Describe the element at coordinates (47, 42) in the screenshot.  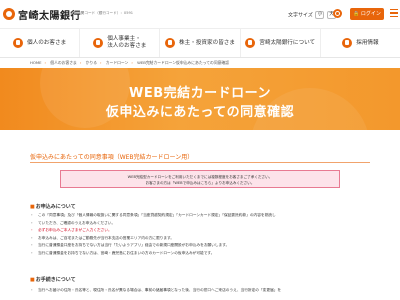
I see `nav-item-label: 個人のお客さま` at that location.